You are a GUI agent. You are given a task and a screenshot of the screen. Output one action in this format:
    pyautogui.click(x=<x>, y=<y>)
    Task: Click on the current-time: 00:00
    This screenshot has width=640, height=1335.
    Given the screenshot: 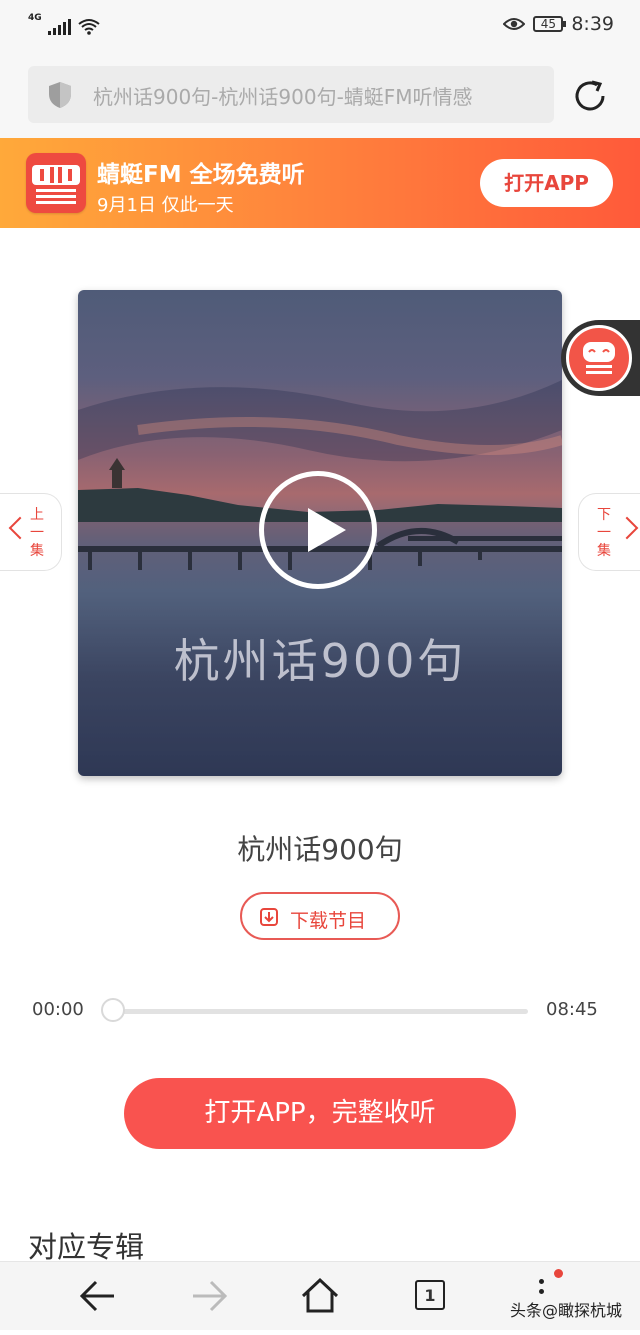 What is the action you would take?
    pyautogui.click(x=58, y=1009)
    